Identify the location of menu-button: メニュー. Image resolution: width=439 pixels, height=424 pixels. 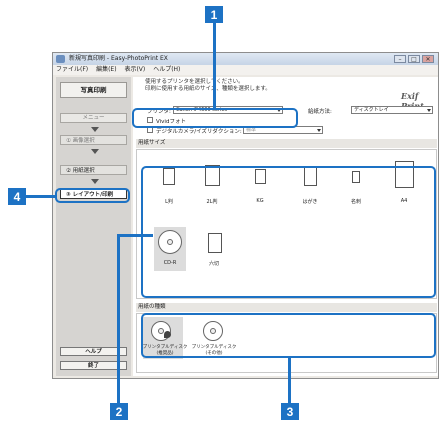
(93, 118).